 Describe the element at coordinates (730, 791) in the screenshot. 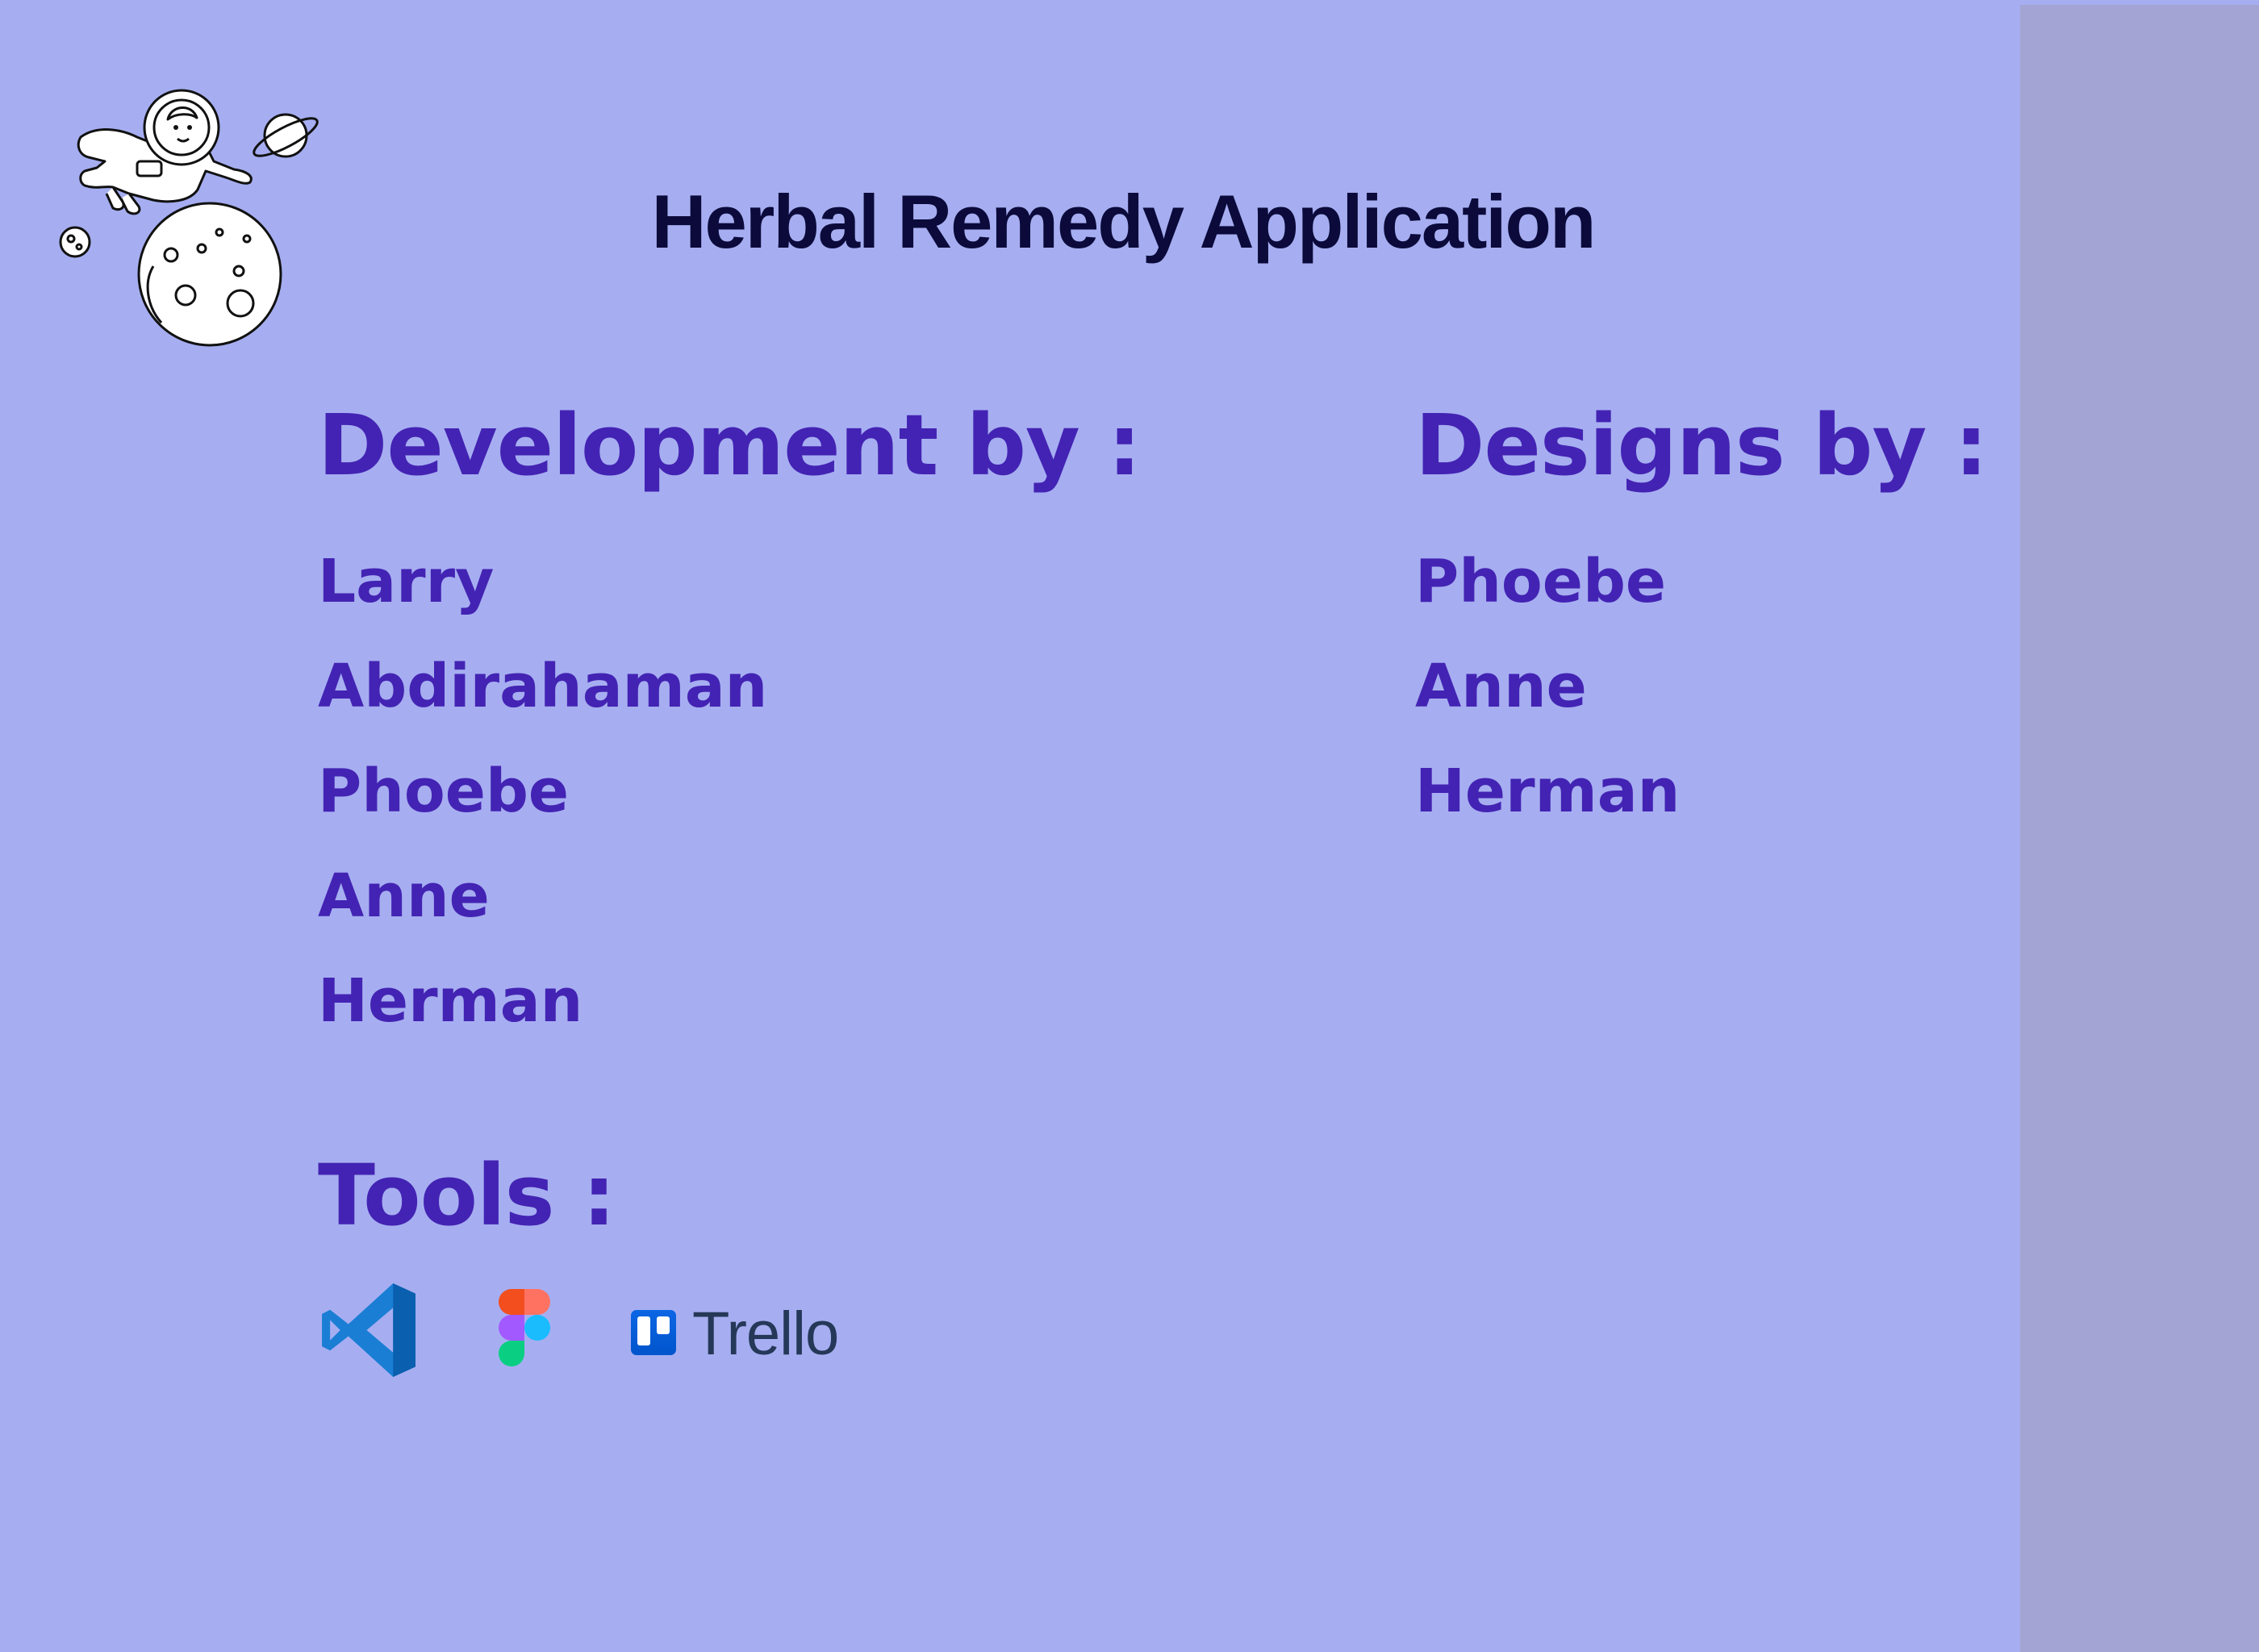

I see `development-list: Larry Abdirahaman Phoebe Anne Herman` at that location.